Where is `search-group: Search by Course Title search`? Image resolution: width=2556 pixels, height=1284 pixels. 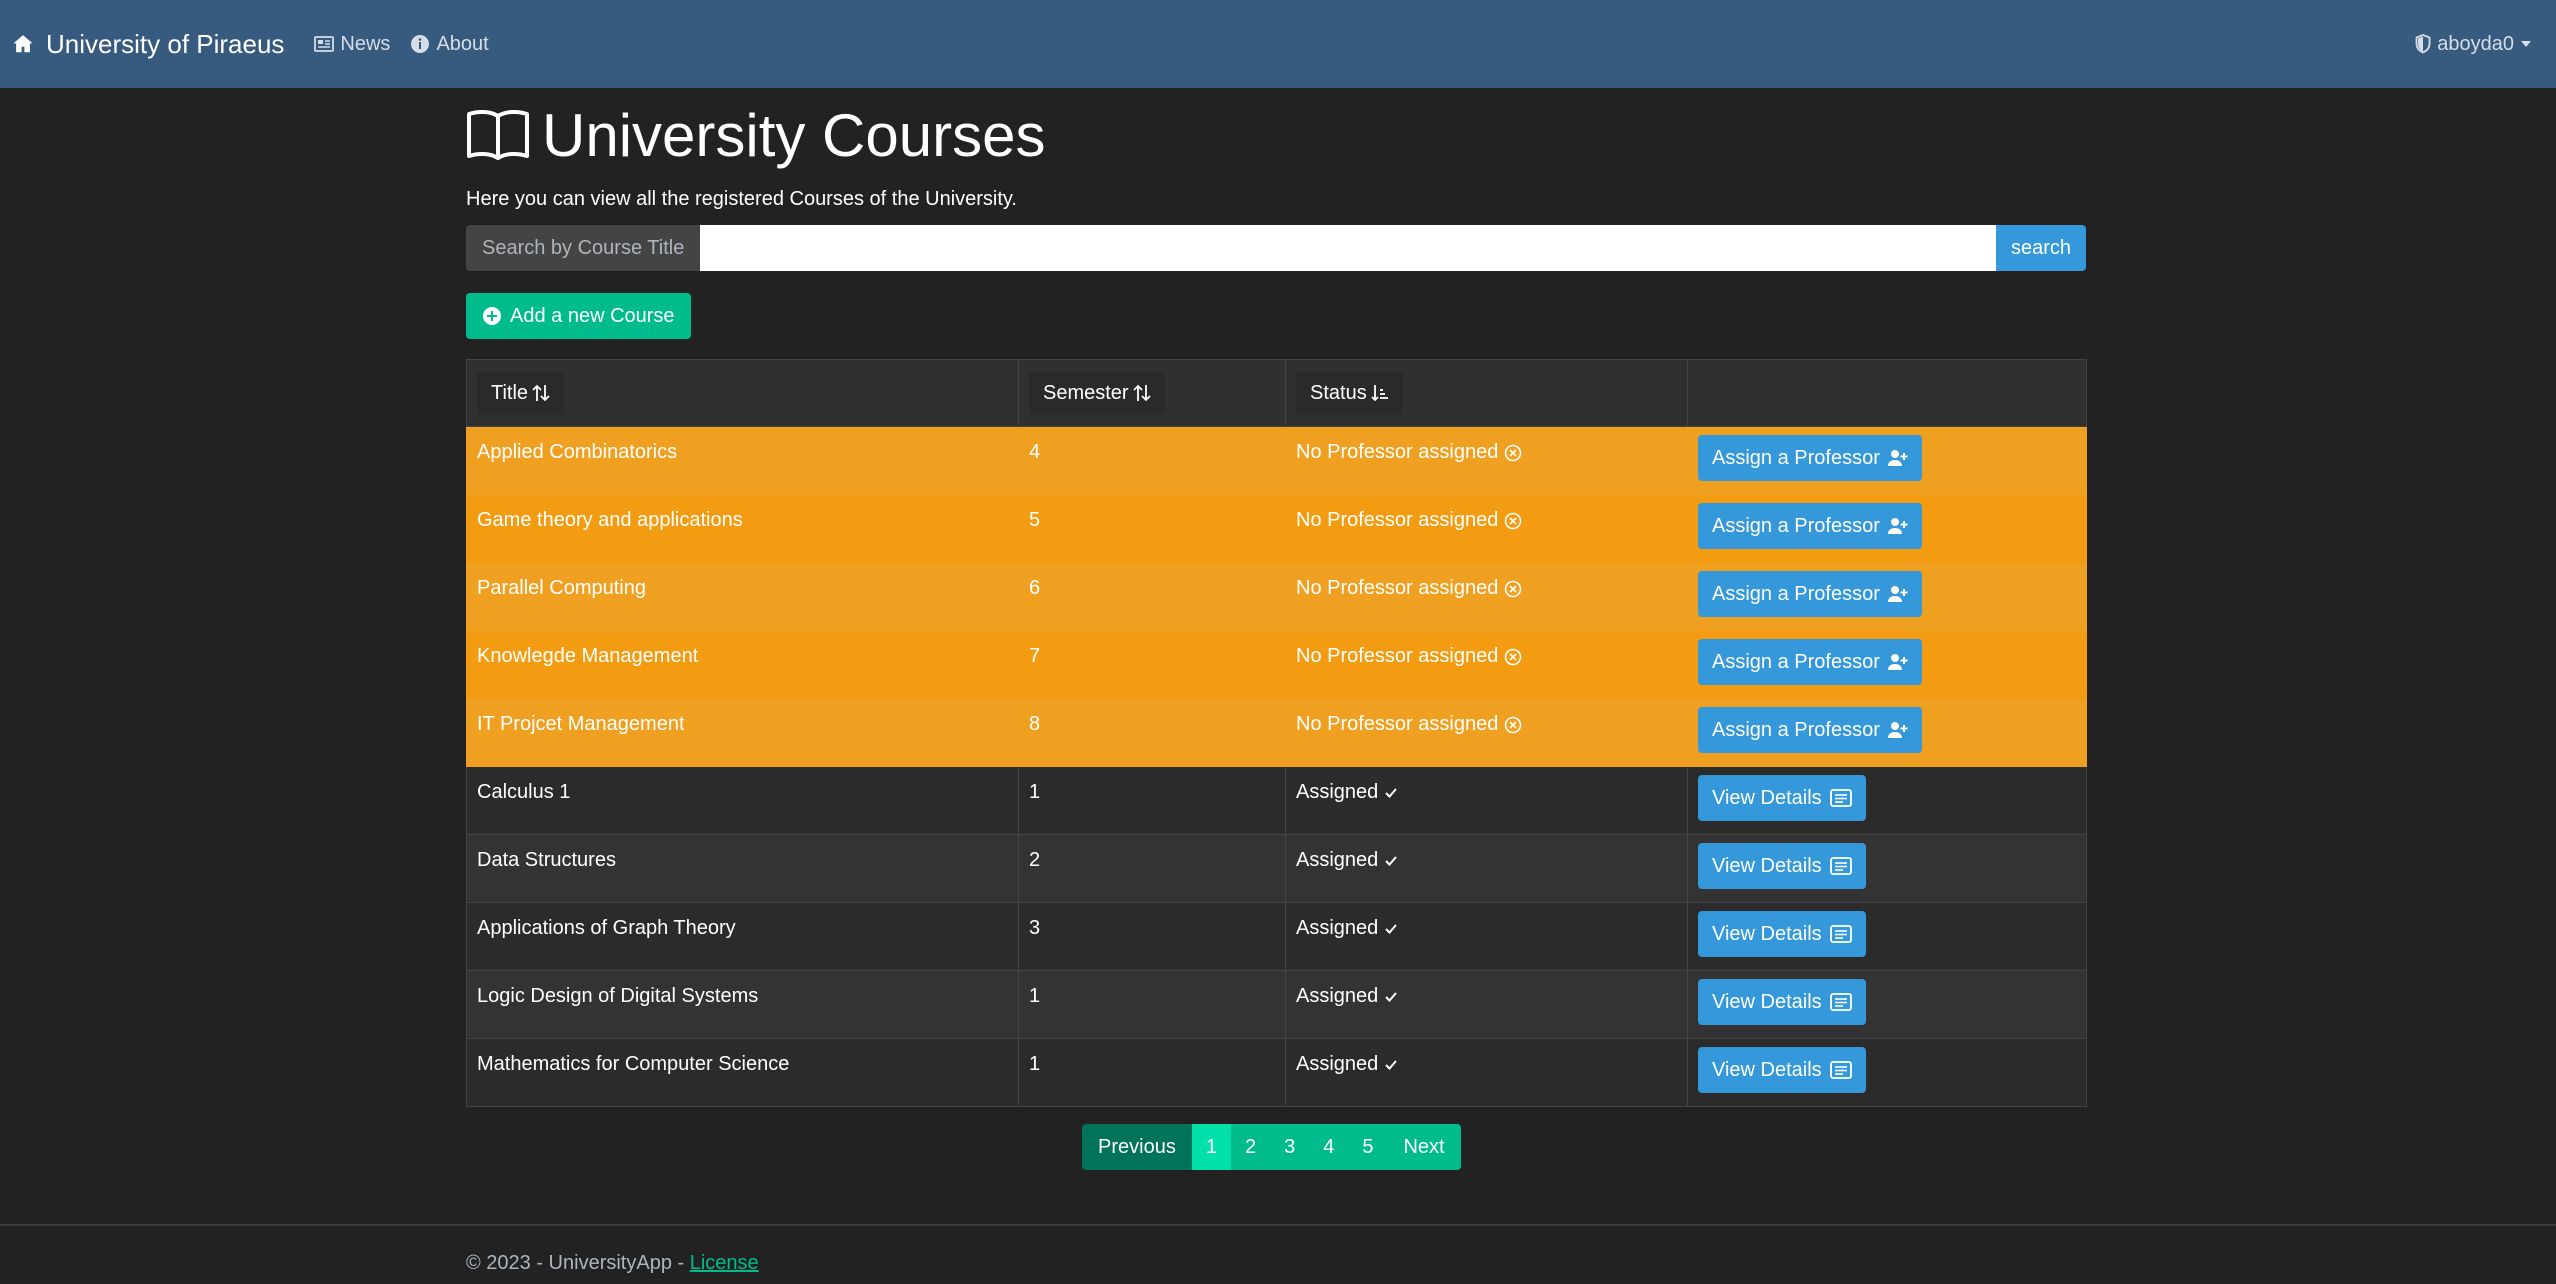 search-group: Search by Course Title search is located at coordinates (1276, 248).